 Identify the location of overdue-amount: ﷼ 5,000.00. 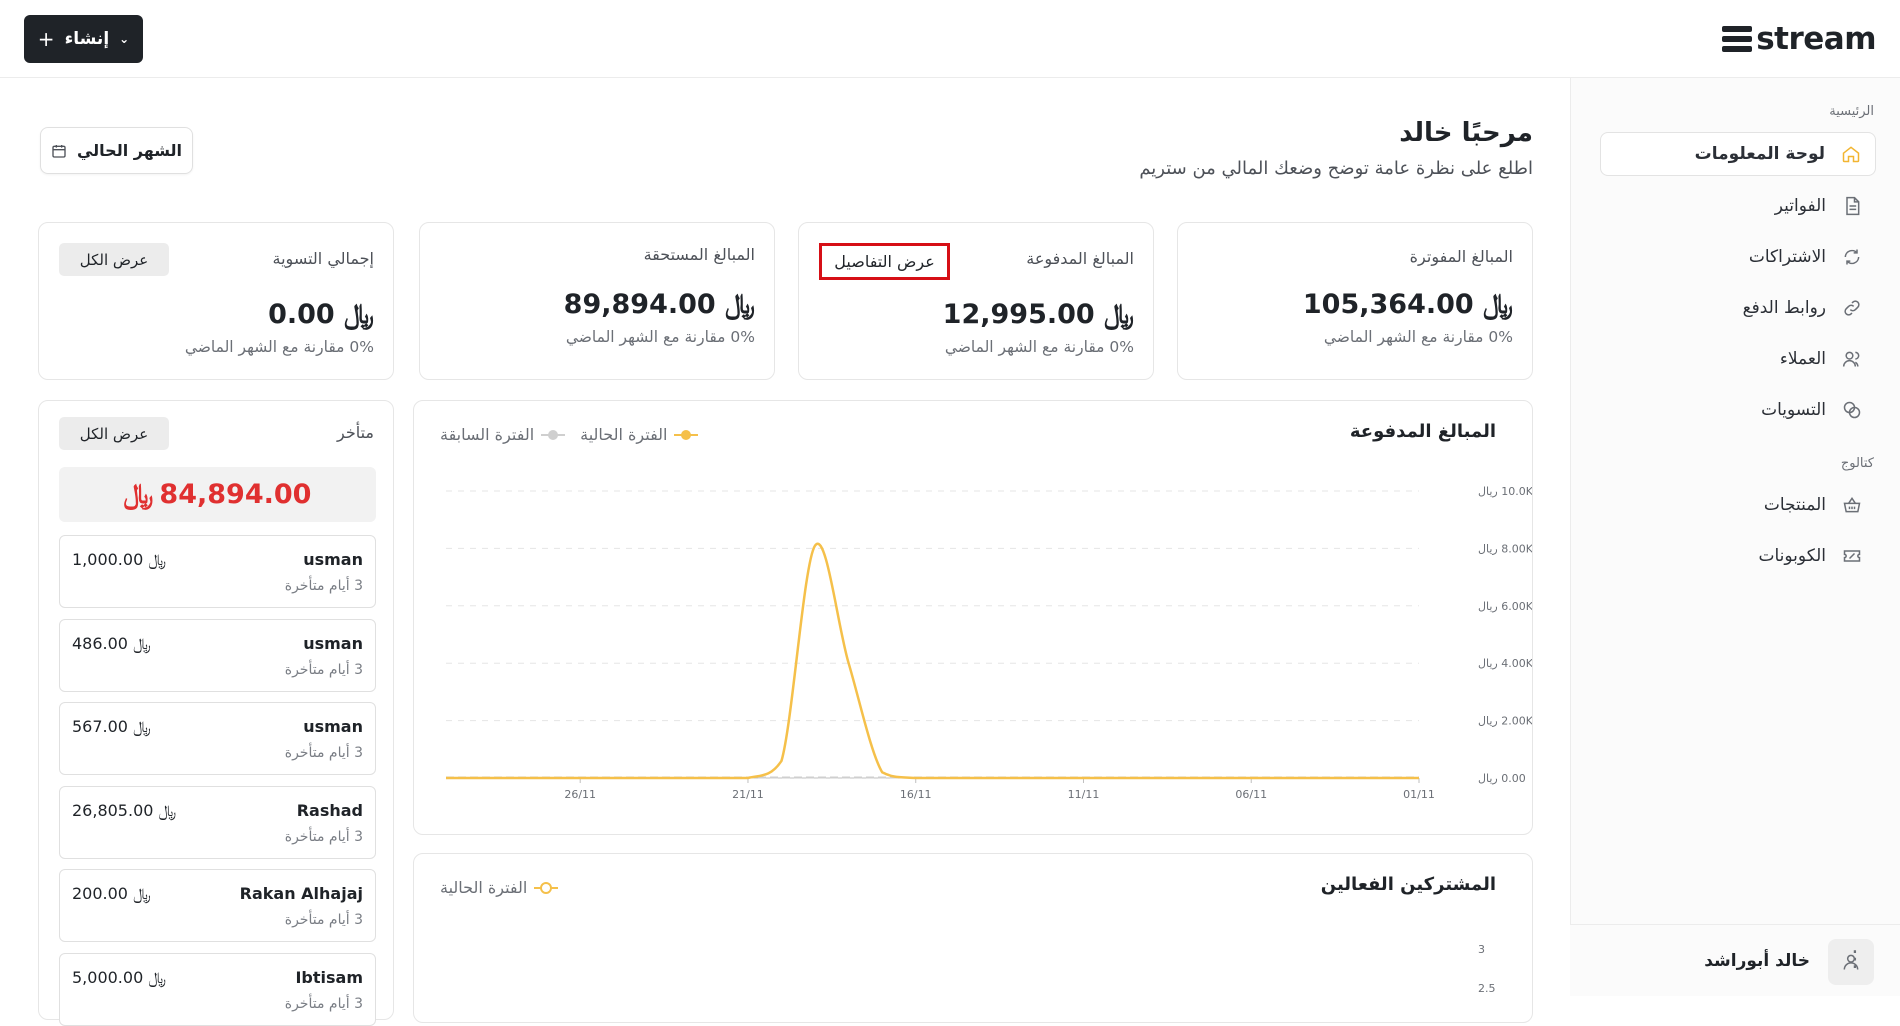
(119, 978).